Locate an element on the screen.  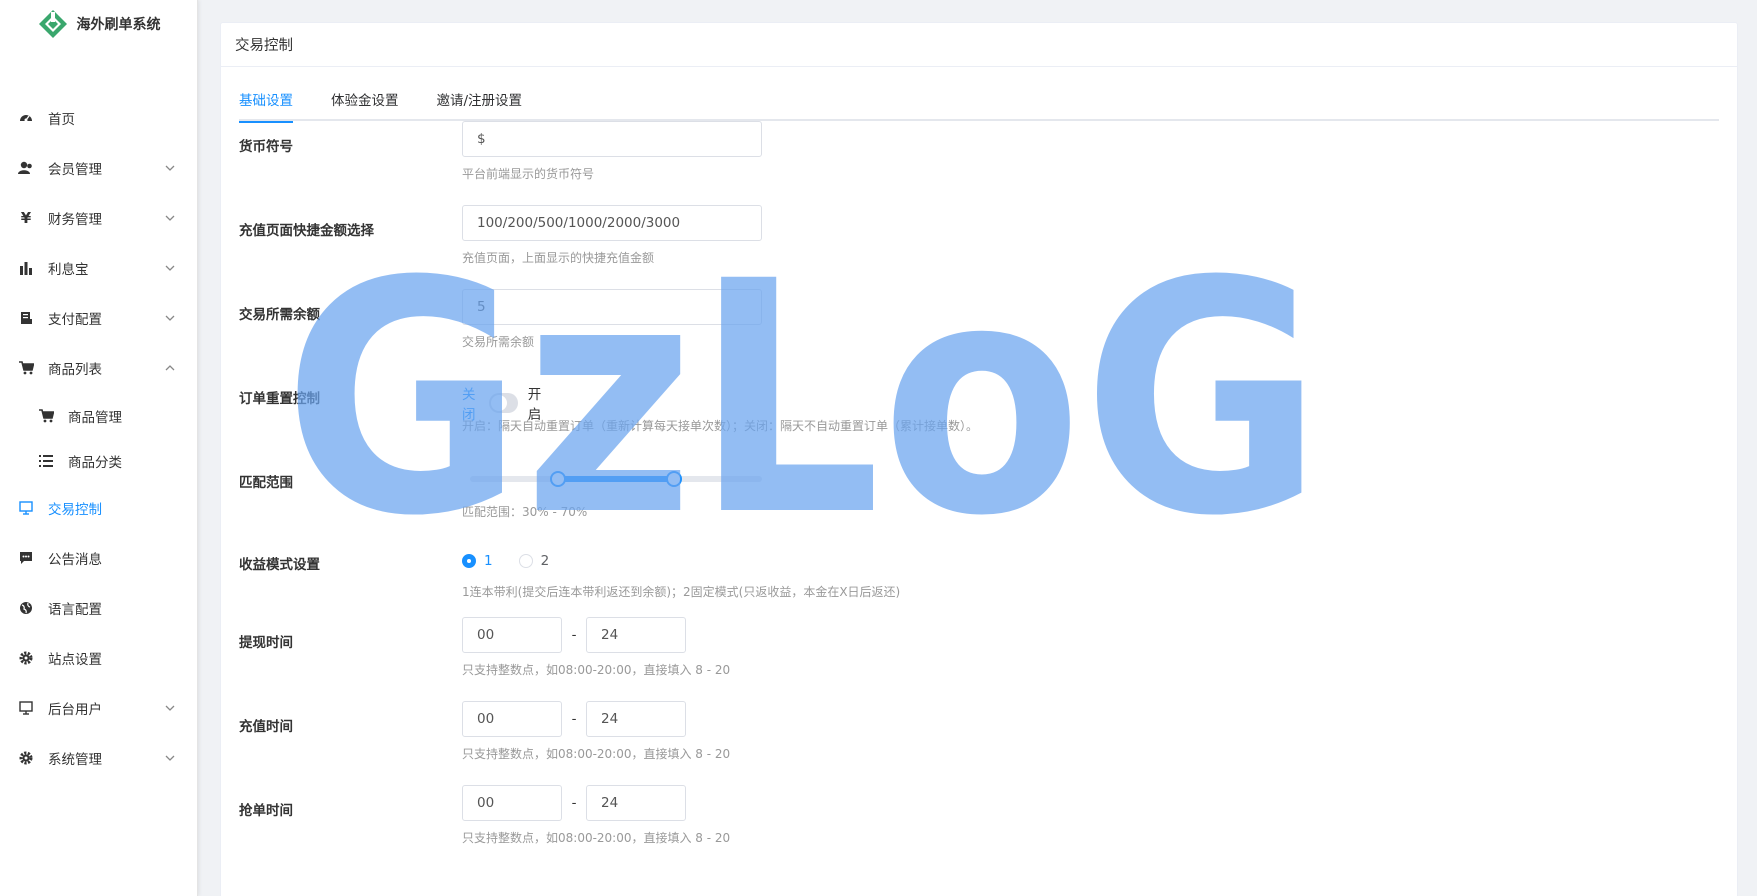
profit-mode-label: 收益模式设置 is located at coordinates (279, 565).